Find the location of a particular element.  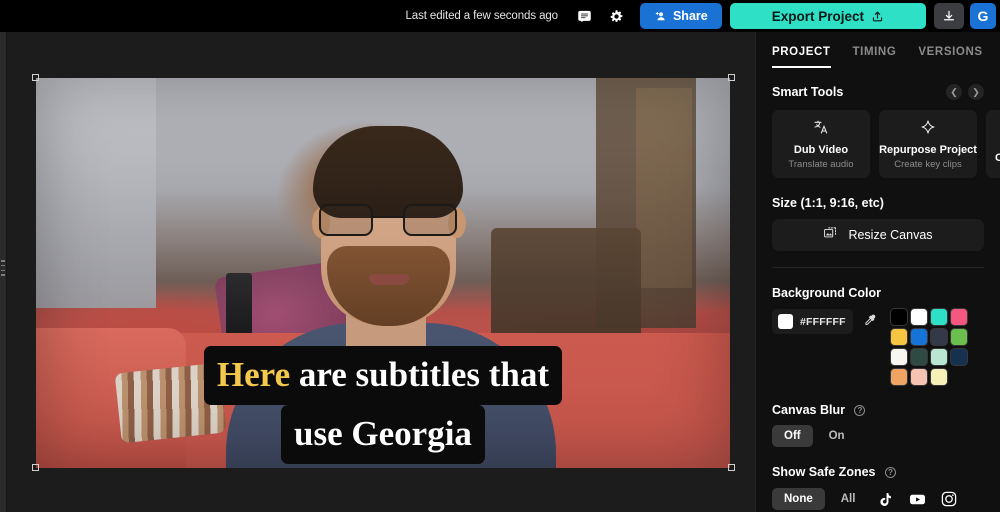

subtitle-line-2: use Georgia is located at coordinates (383, 434).